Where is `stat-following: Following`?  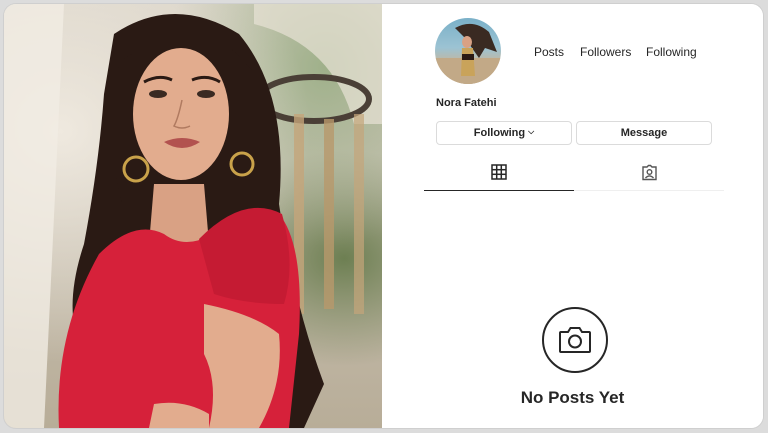
stat-following: Following is located at coordinates (671, 52).